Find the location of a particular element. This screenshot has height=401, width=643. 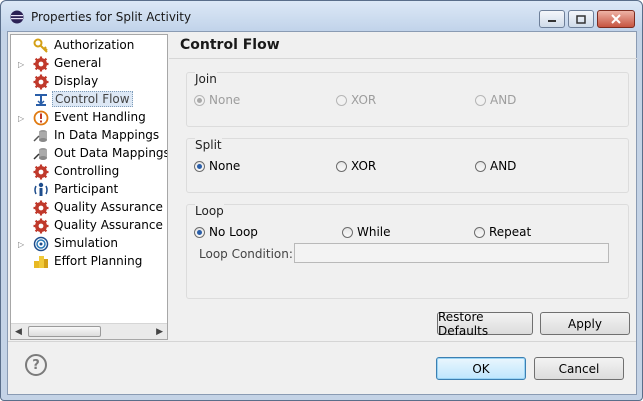

loop-while-label: While is located at coordinates (374, 232).